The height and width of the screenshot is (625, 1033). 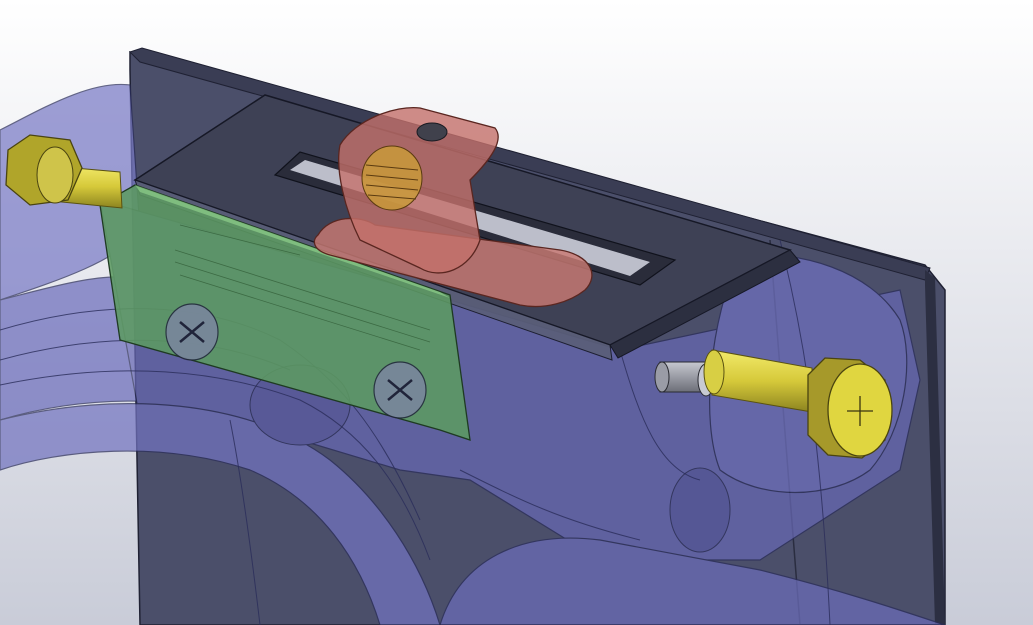 I want to click on right-bolt-head, so click(x=850, y=408).